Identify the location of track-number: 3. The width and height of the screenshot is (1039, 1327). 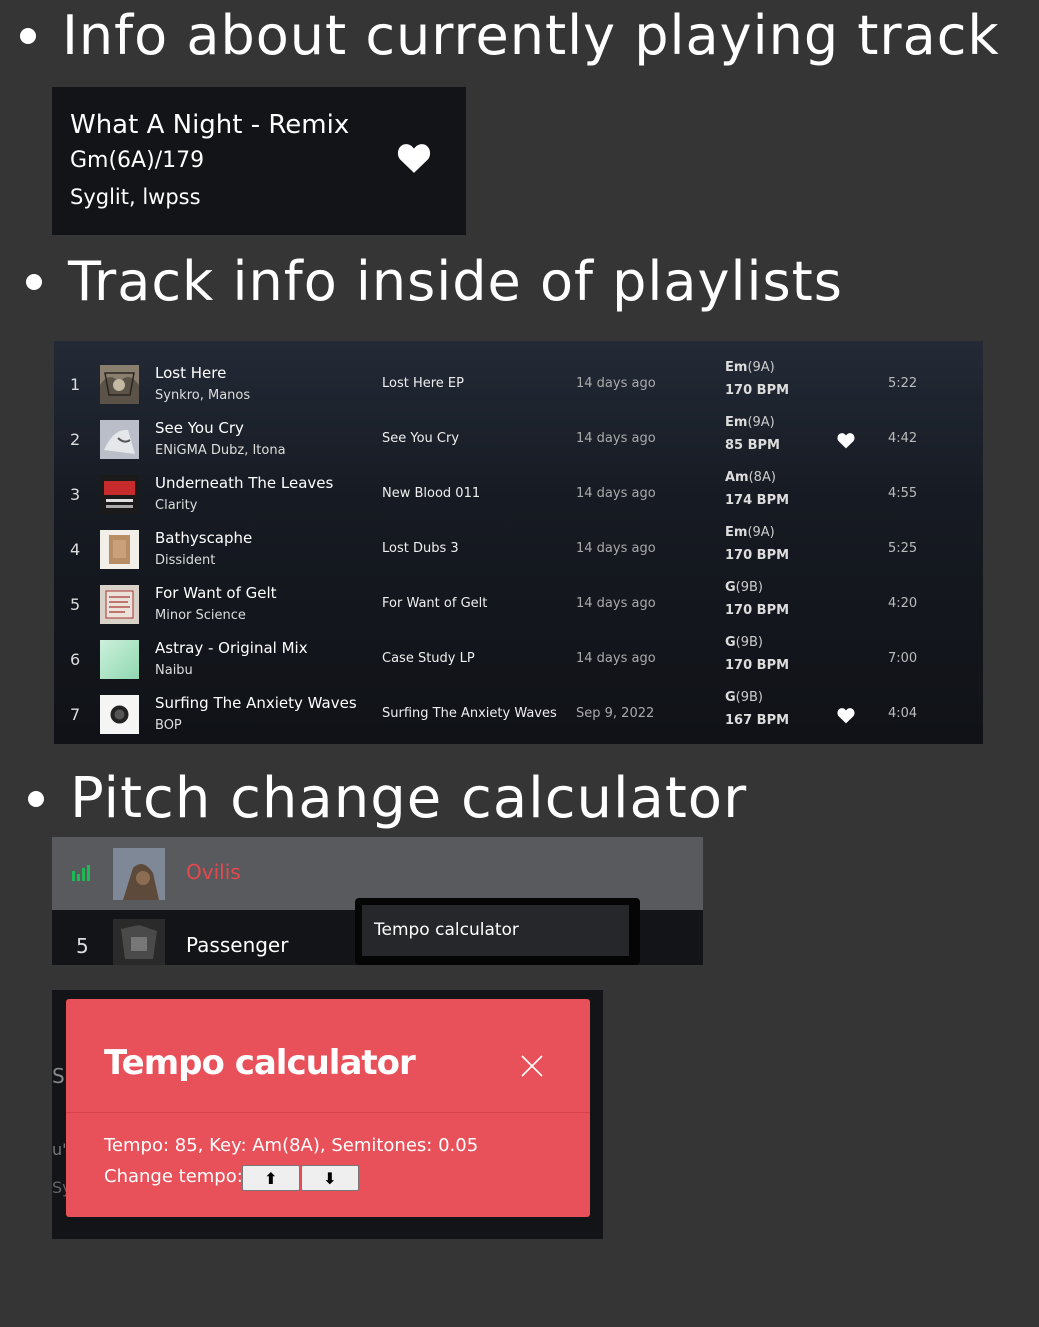
(75, 494).